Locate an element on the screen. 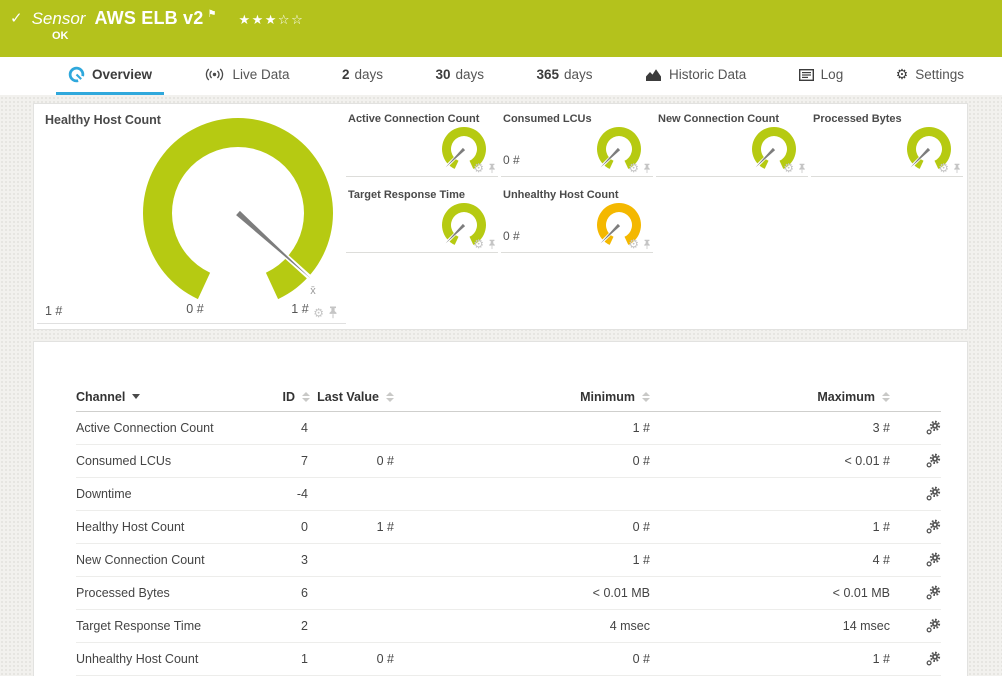 This screenshot has height=676, width=1002. table-row: Consumed LCUs 7 0 # 0 # < 0.01 # is located at coordinates (508, 461).